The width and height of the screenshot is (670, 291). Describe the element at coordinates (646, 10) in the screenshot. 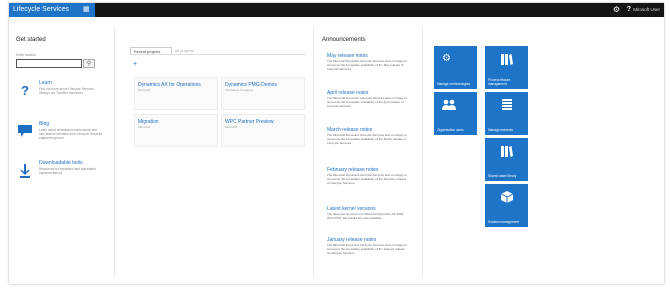

I see `user-name: Mirosoft User` at that location.